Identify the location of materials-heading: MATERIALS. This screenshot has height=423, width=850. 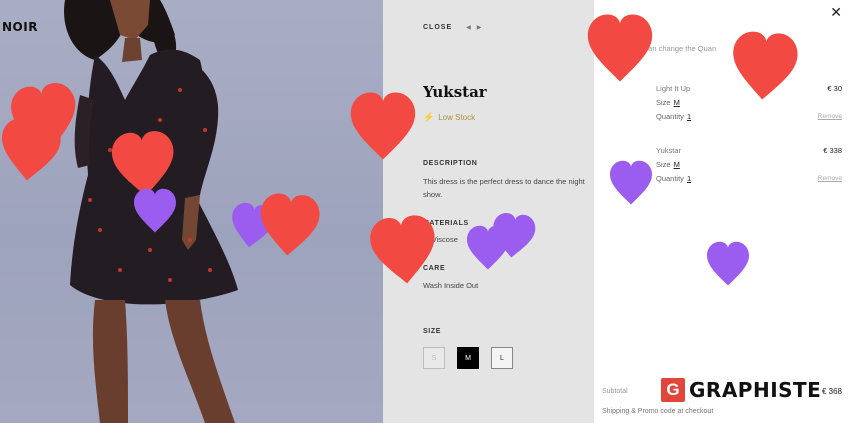
(446, 223).